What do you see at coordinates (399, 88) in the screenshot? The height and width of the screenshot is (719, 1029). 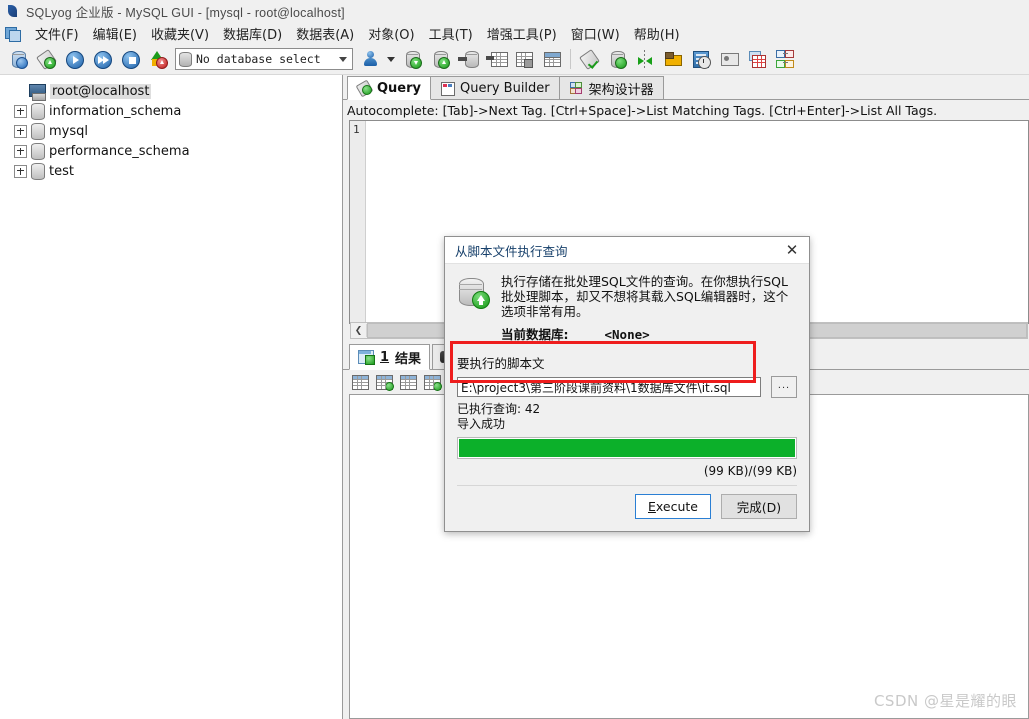 I see `tab-label: Query` at bounding box center [399, 88].